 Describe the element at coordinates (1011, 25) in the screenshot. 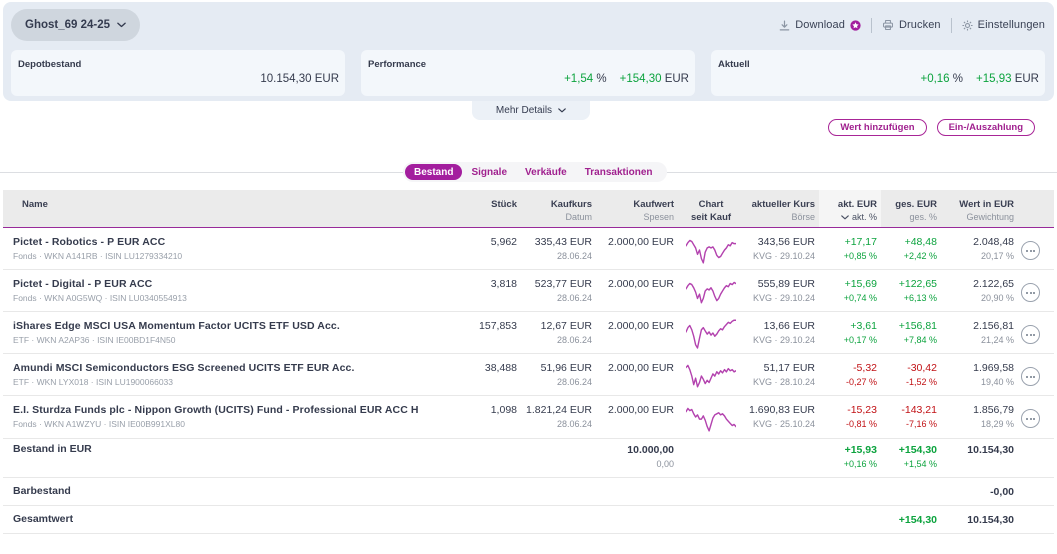

I see `action-label: Einstellungen` at that location.